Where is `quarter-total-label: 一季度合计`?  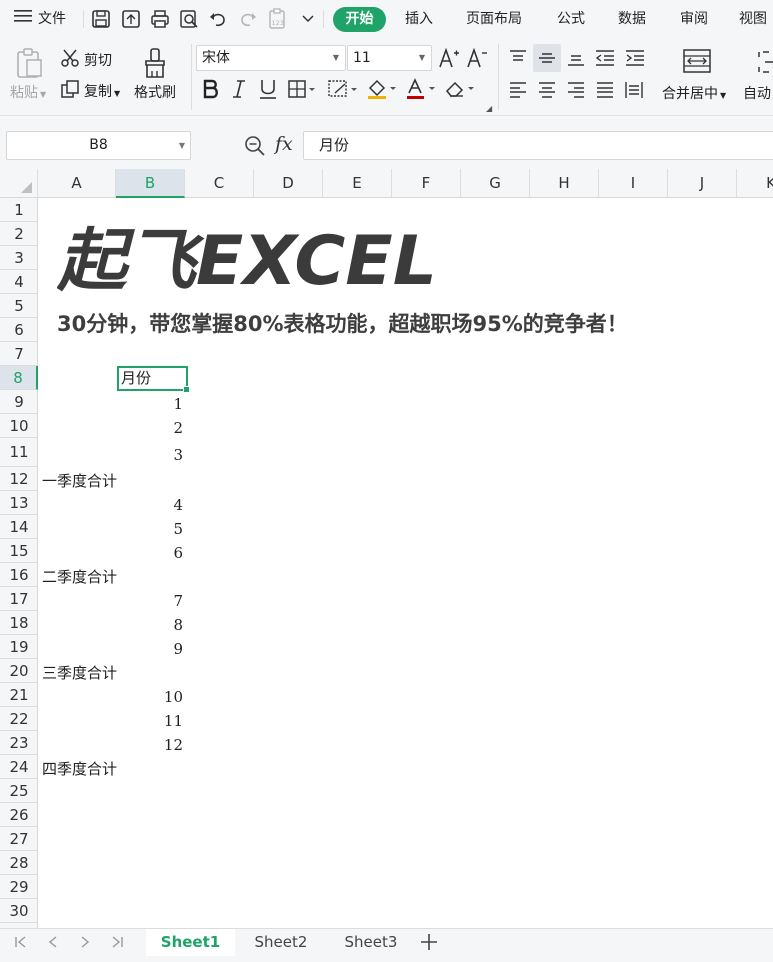
quarter-total-label: 一季度合计 is located at coordinates (79, 481).